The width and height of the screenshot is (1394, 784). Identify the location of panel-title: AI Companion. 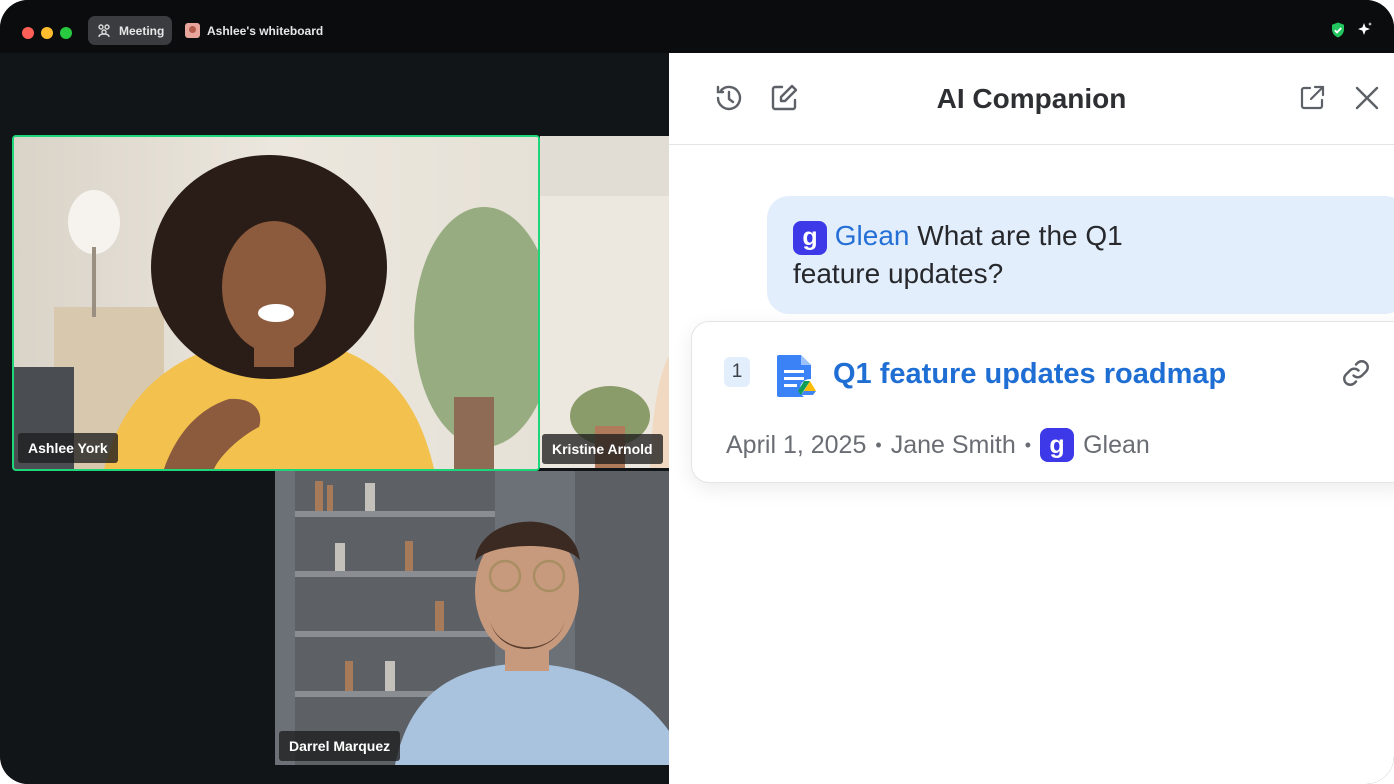
(1031, 98).